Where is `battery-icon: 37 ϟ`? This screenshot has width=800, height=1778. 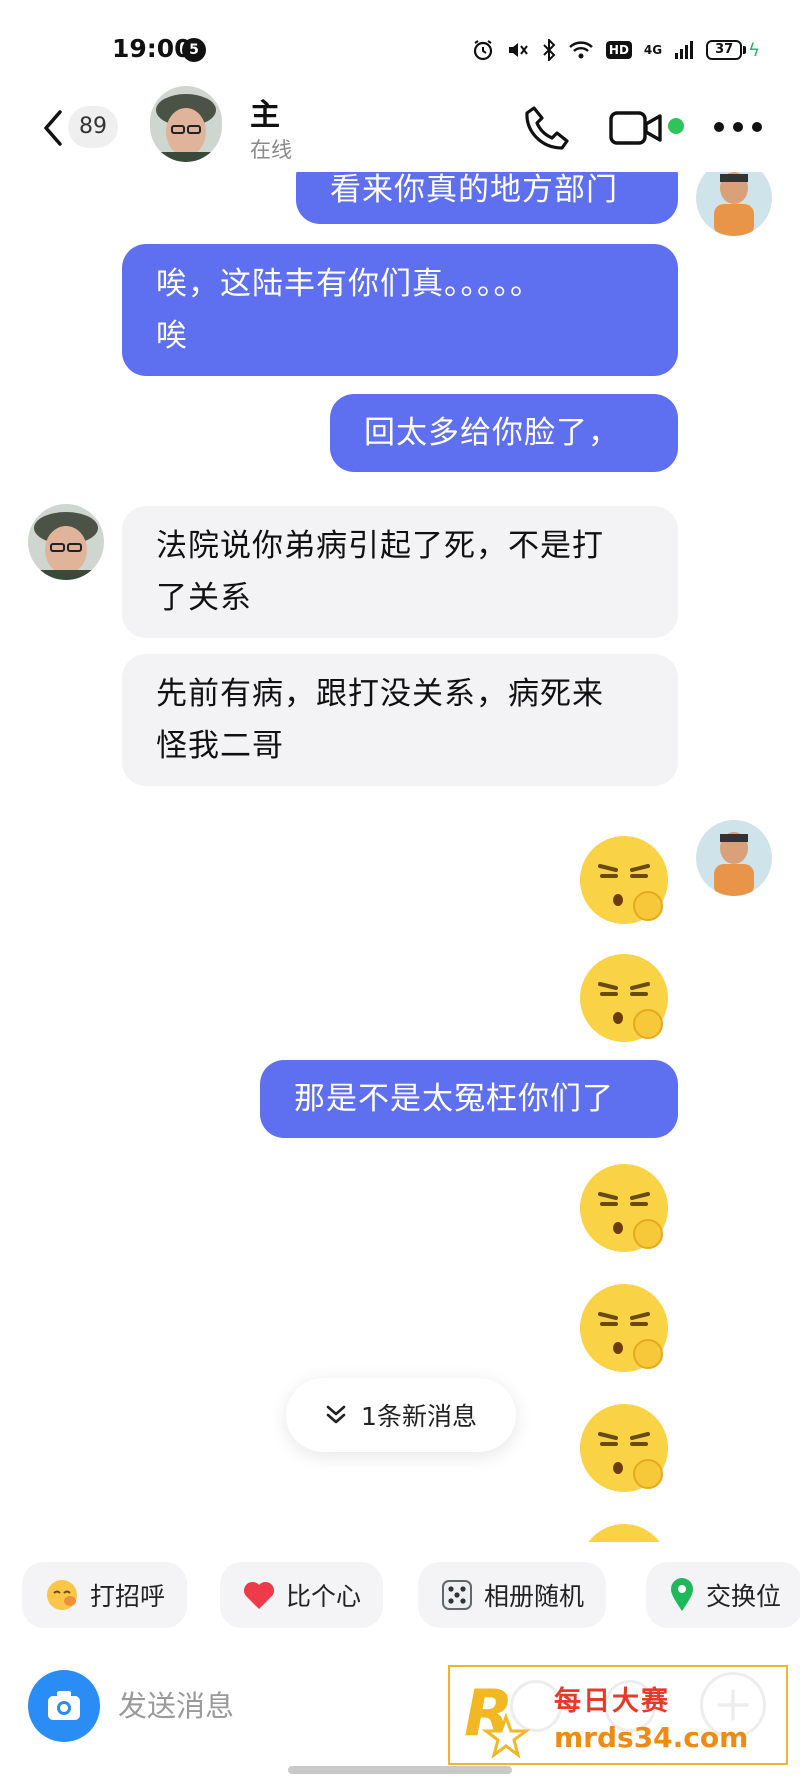
battery-icon: 37 ϟ is located at coordinates (733, 50).